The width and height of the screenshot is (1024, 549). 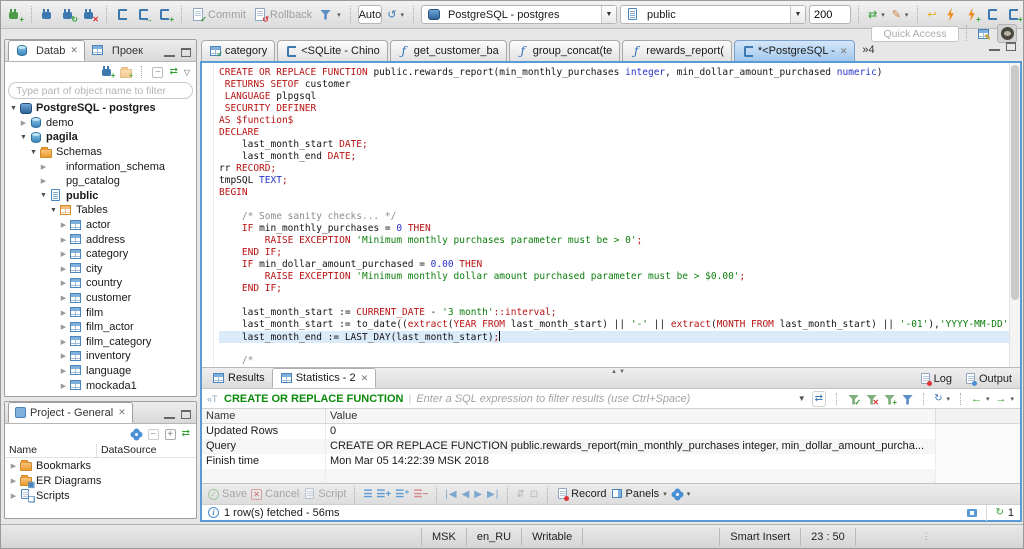 What do you see at coordinates (100, 496) in the screenshot?
I see `project-item-scripts: ▶ ❏ Scripts` at bounding box center [100, 496].